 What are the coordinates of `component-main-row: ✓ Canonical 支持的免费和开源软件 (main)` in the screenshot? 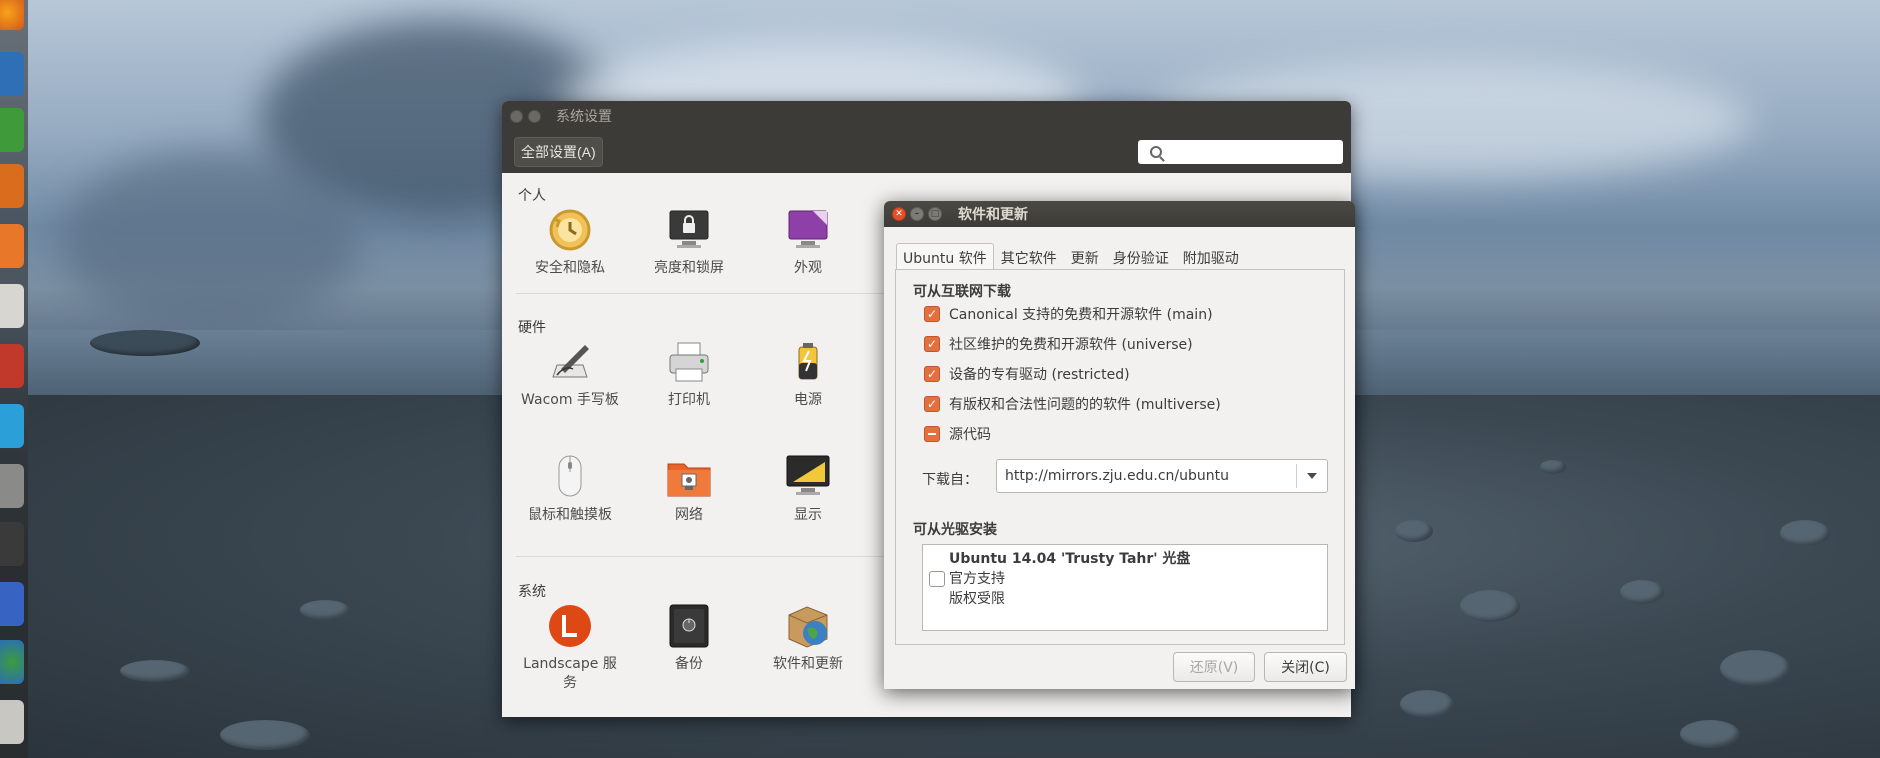 It's located at (1068, 314).